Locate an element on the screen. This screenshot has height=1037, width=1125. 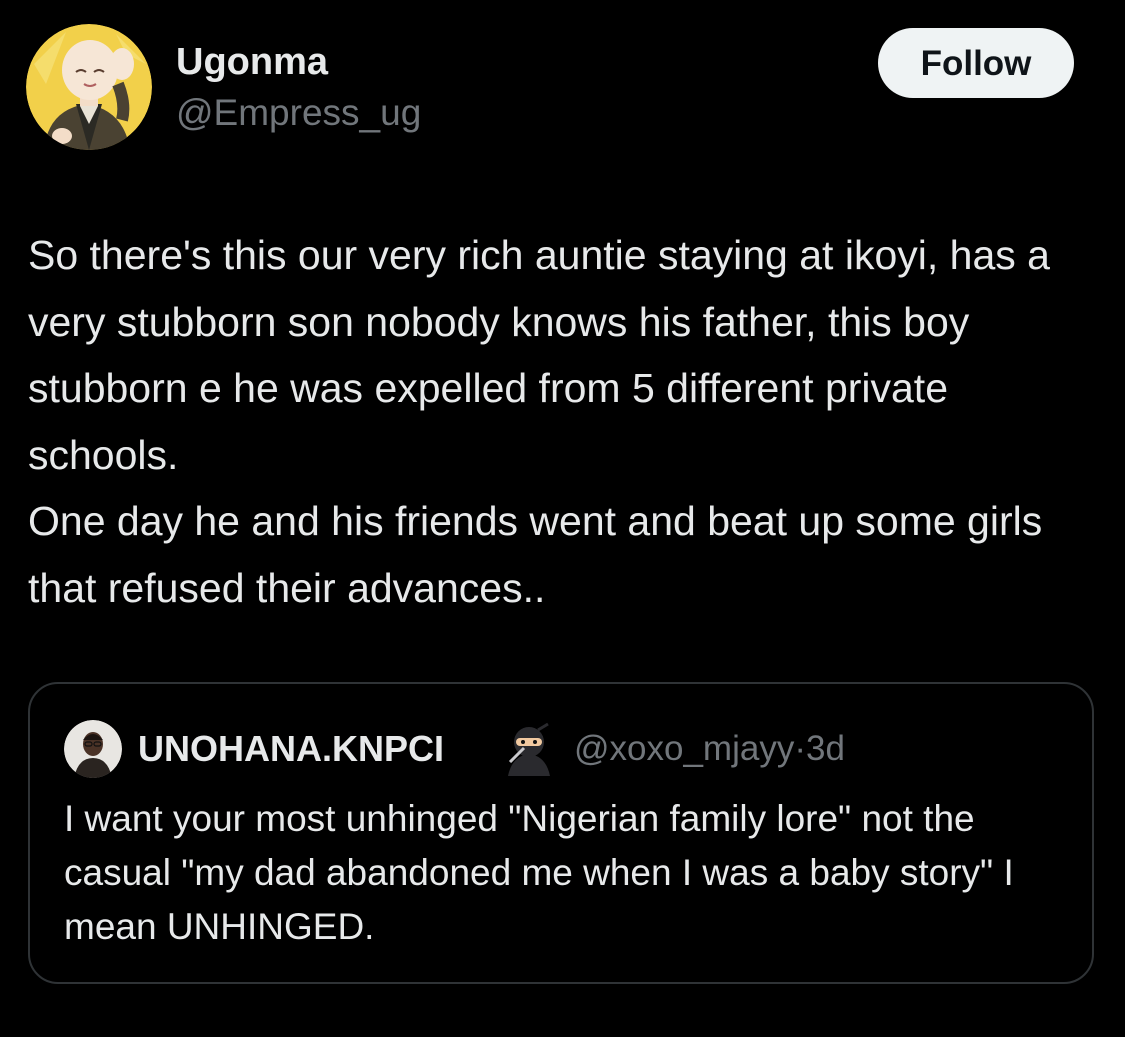
author-avatar is located at coordinates (89, 87).